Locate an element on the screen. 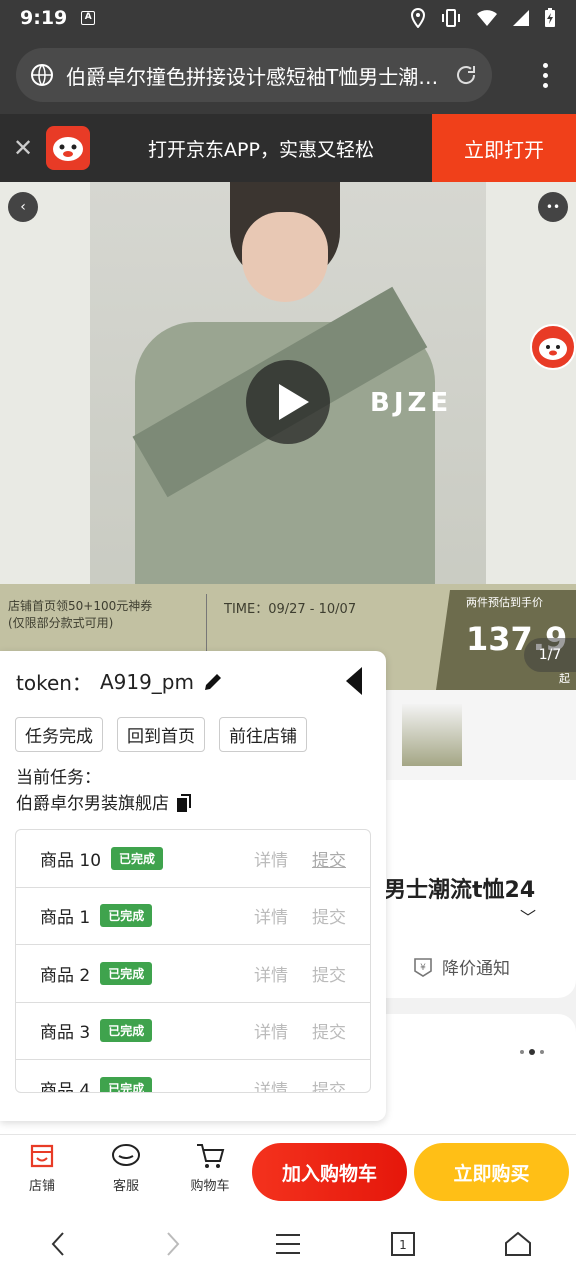 The image size is (576, 1280). chat-icon is located at coordinates (126, 1155).